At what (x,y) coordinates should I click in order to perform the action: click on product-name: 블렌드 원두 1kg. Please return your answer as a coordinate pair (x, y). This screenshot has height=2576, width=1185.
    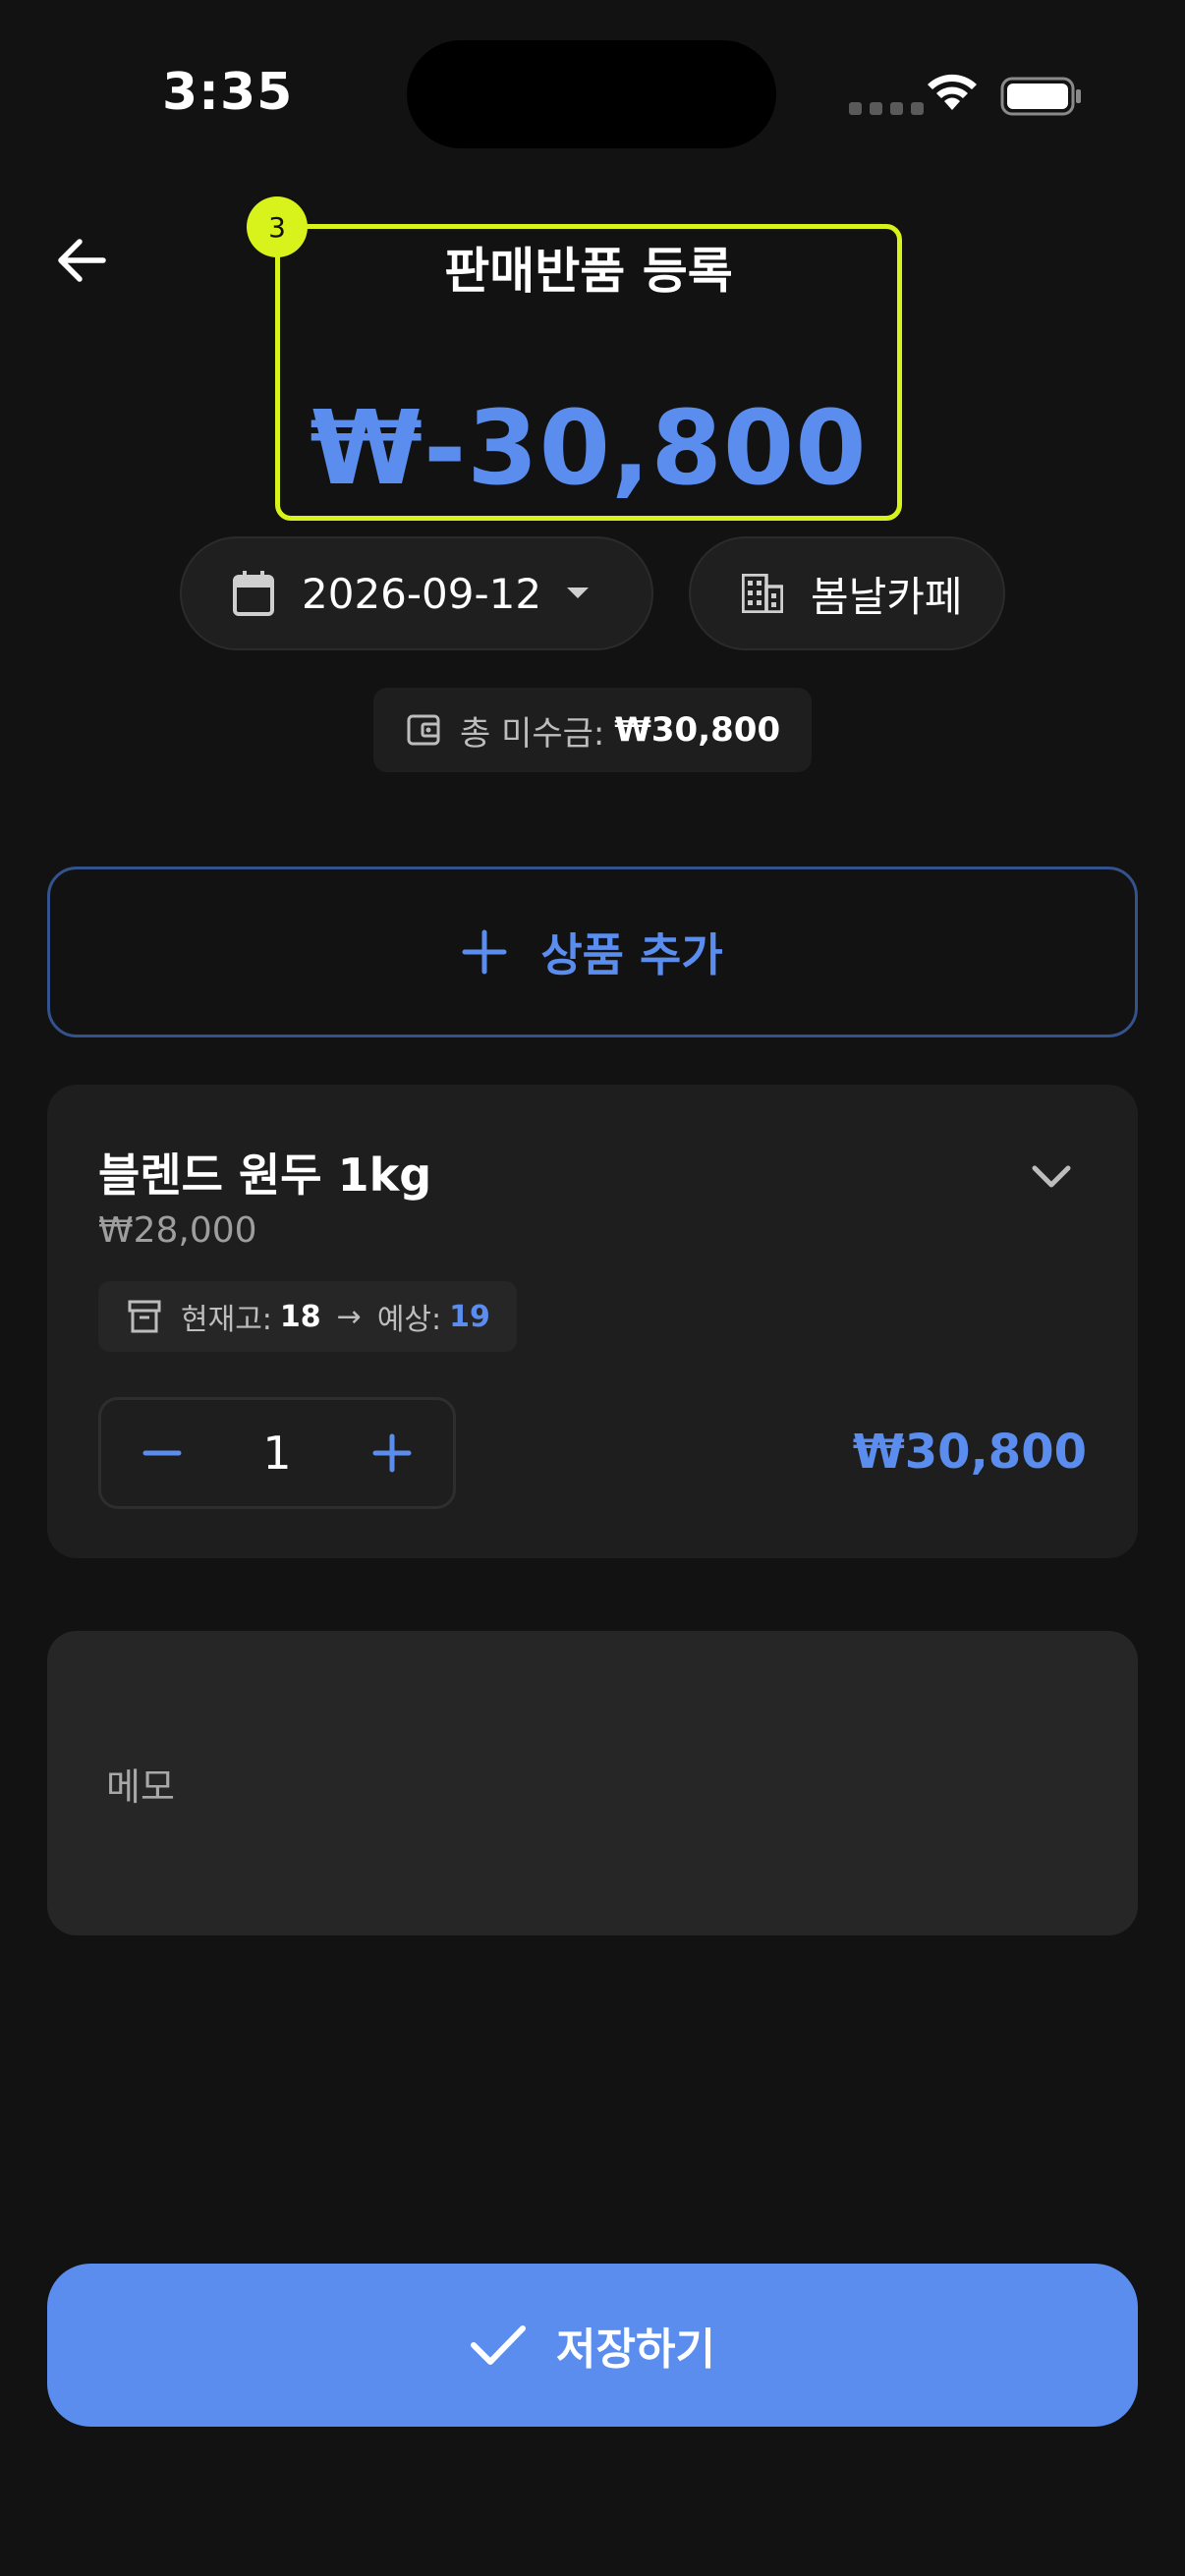
    Looking at the image, I should click on (265, 1175).